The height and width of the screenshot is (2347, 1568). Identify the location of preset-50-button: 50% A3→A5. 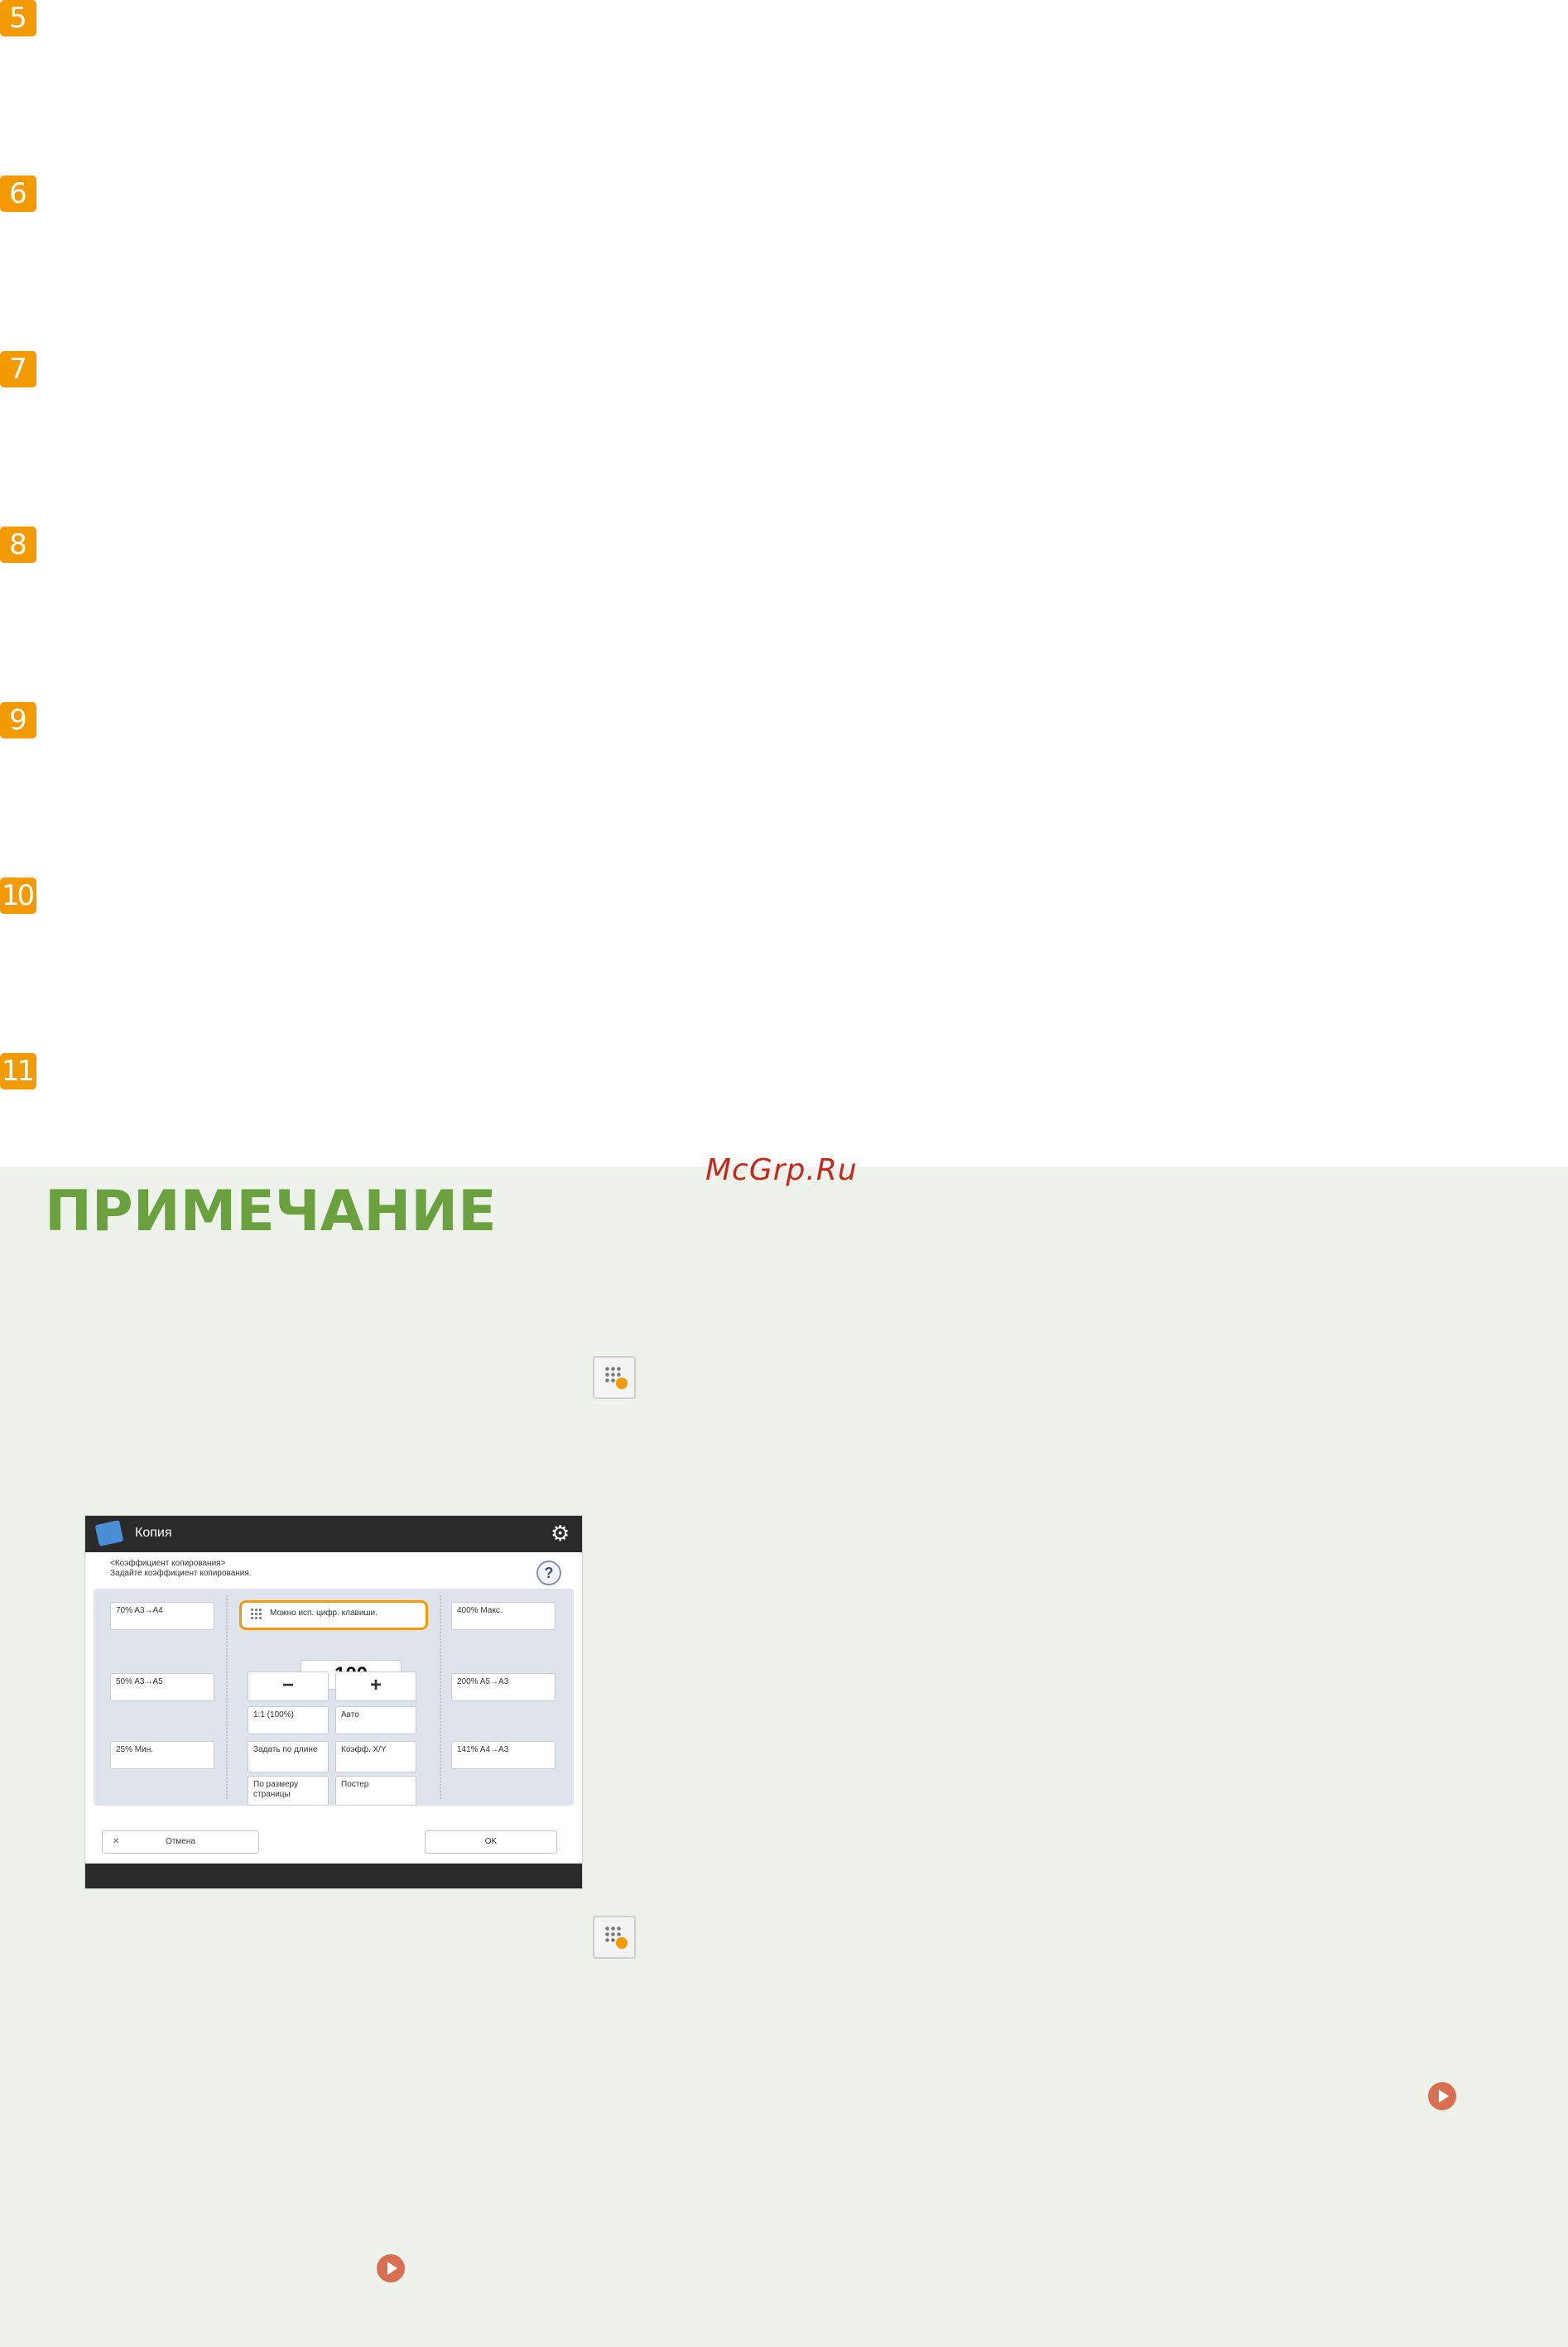
(162, 1687).